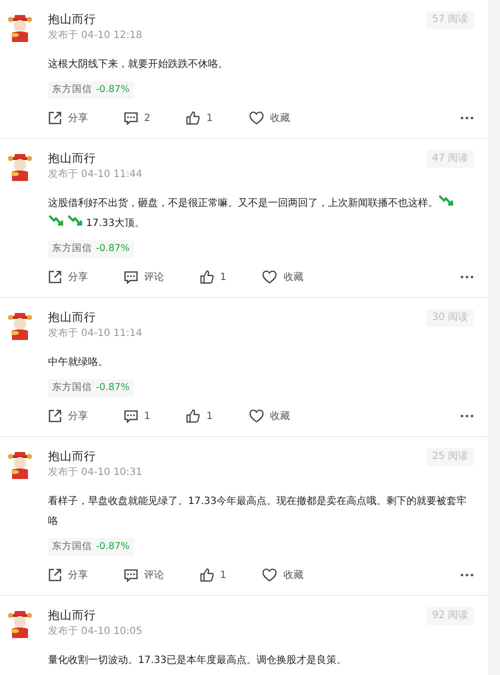 Image resolution: width=500 pixels, height=675 pixels. I want to click on post-time: 发布于 04-10 10:05, so click(95, 632).